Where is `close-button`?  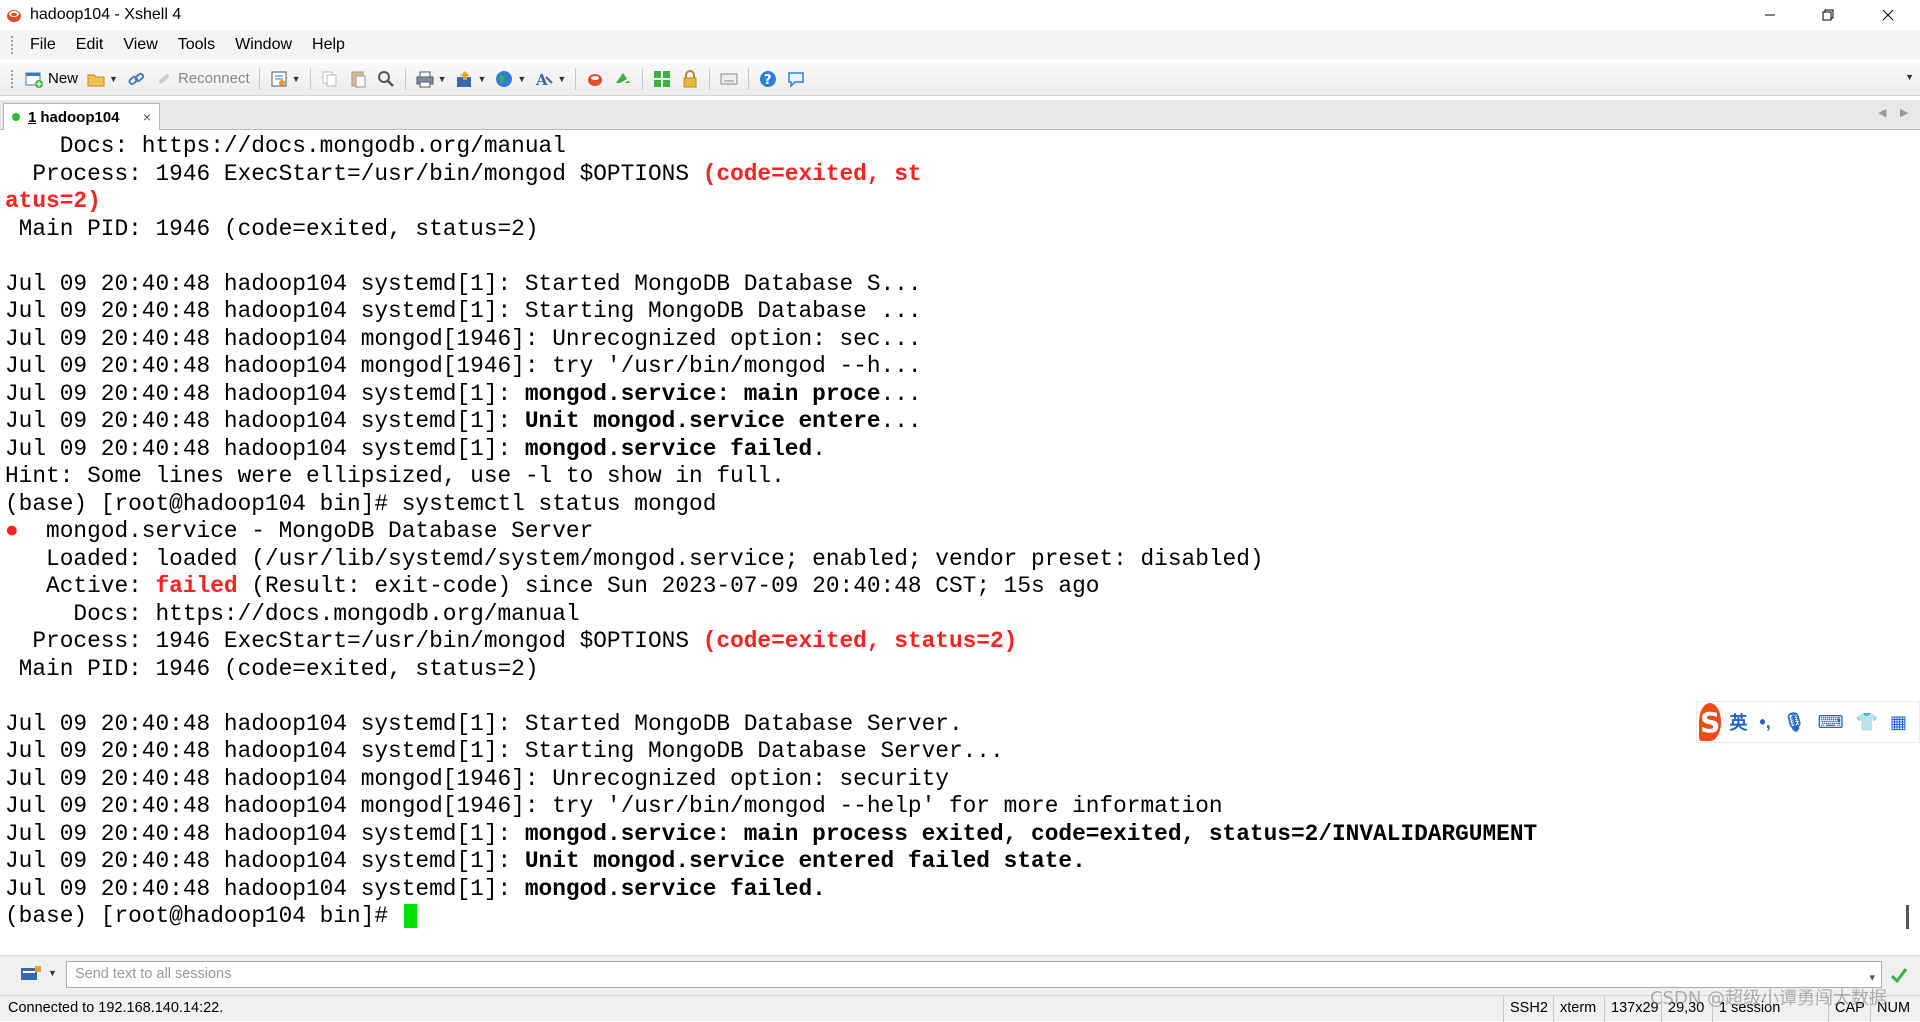 close-button is located at coordinates (1888, 15).